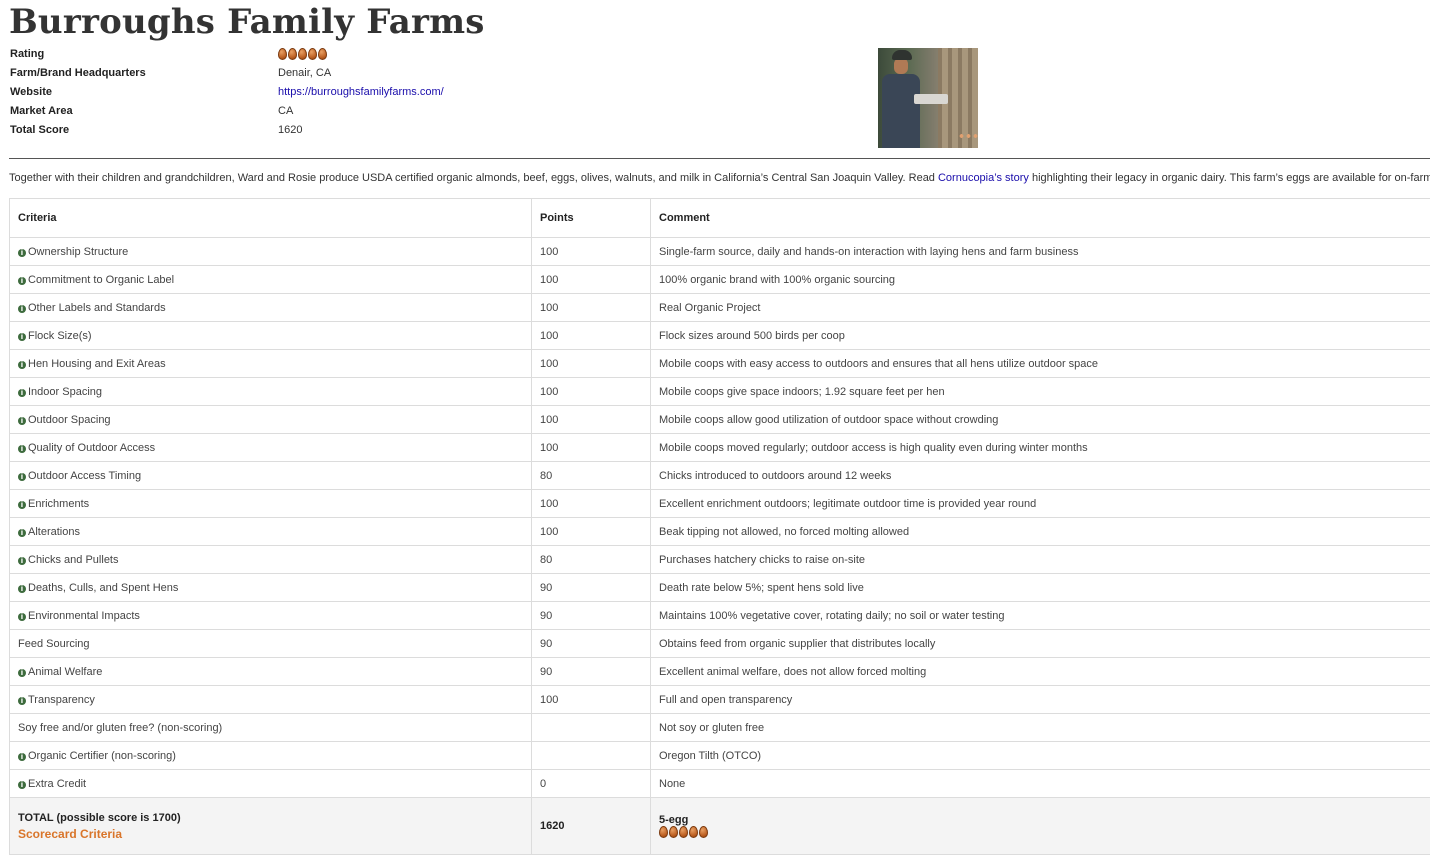 The image size is (1430, 864). I want to click on criteria-label: Flock Size(s), so click(60, 335).